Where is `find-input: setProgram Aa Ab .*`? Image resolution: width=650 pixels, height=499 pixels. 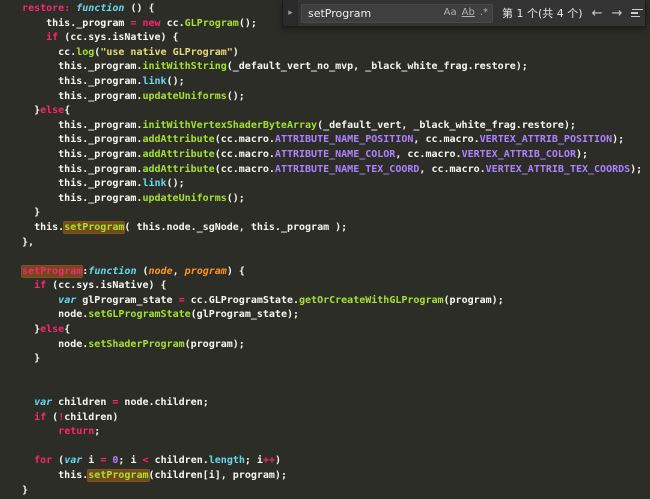 find-input: setProgram Aa Ab .* is located at coordinates (397, 13).